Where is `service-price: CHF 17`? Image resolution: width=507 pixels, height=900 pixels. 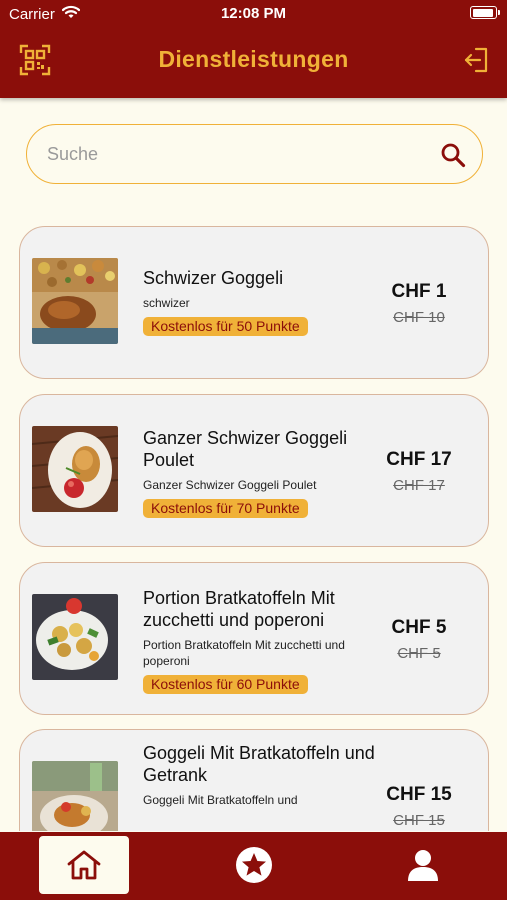
service-price: CHF 17 is located at coordinates (419, 459).